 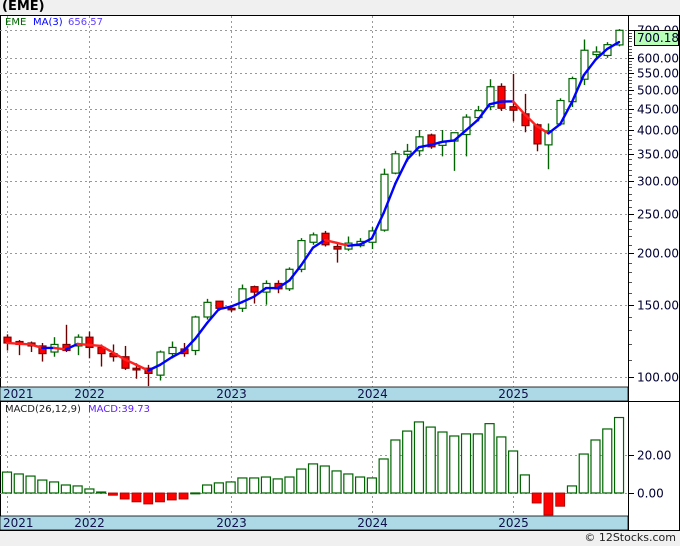 I want to click on footer-copyright: © 12Stocks.com, so click(x=630, y=537).